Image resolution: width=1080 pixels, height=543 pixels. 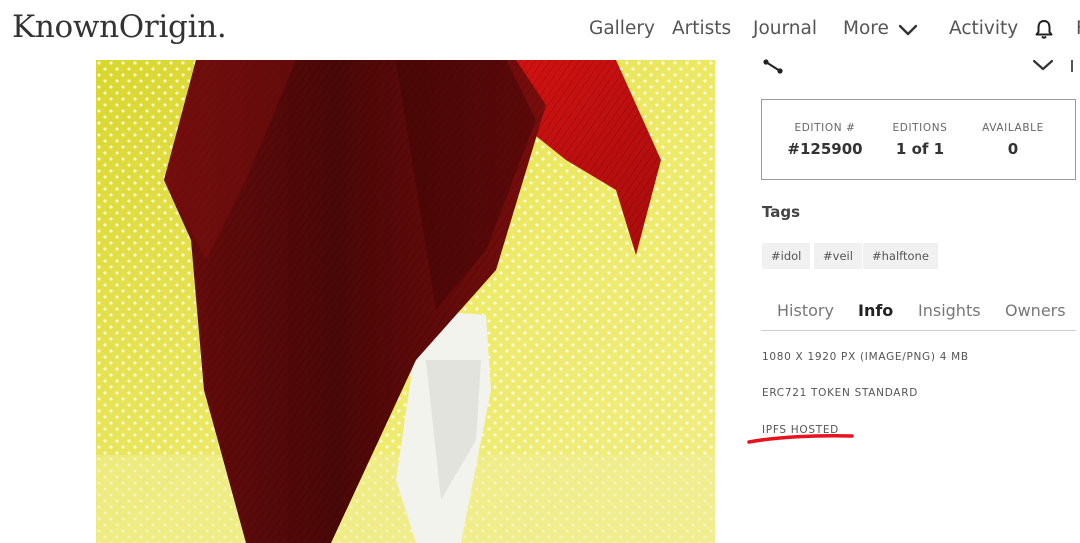 What do you see at coordinates (800, 439) in the screenshot?
I see `highlight-underline` at bounding box center [800, 439].